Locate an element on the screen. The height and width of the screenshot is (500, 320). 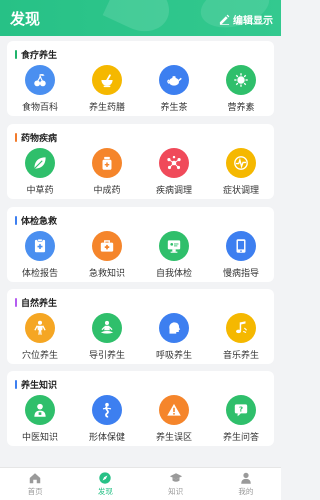
music-note-icon is located at coordinates (241, 328).